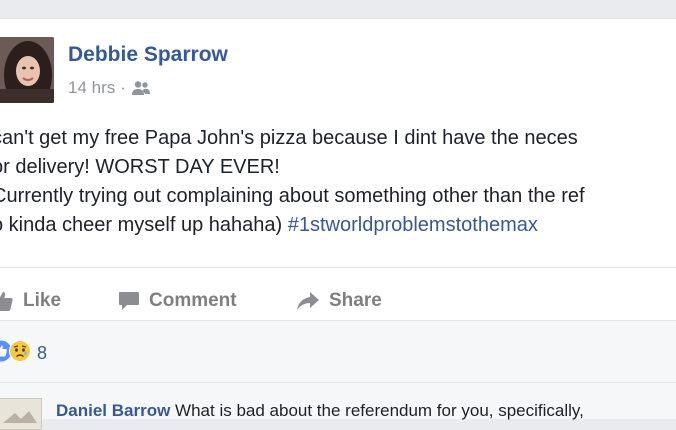  What do you see at coordinates (140, 167) in the screenshot?
I see `post-text-line: or delivery! WORST DAY EVER!` at bounding box center [140, 167].